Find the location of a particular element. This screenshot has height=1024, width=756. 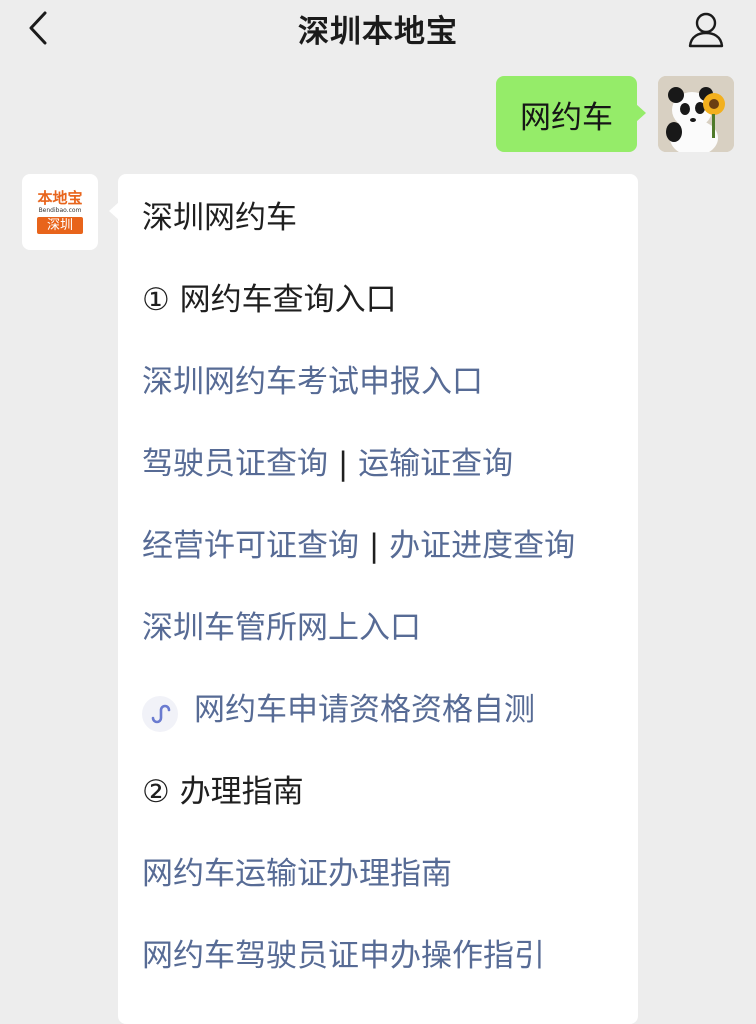

link-progress-query: 办证进度查询 is located at coordinates (482, 546).